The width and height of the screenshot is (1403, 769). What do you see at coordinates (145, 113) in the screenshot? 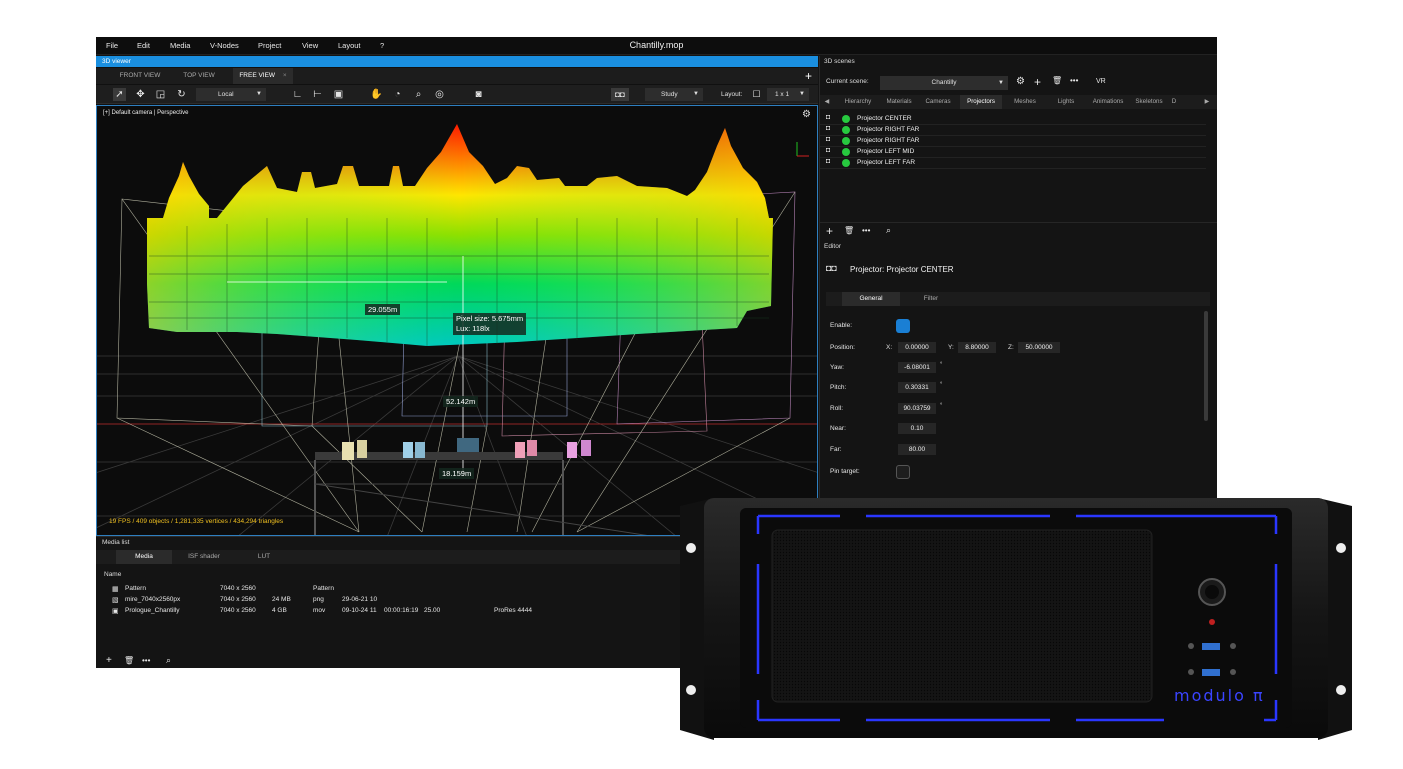
I see `camera-label: [+] Default camera | Perspective` at bounding box center [145, 113].